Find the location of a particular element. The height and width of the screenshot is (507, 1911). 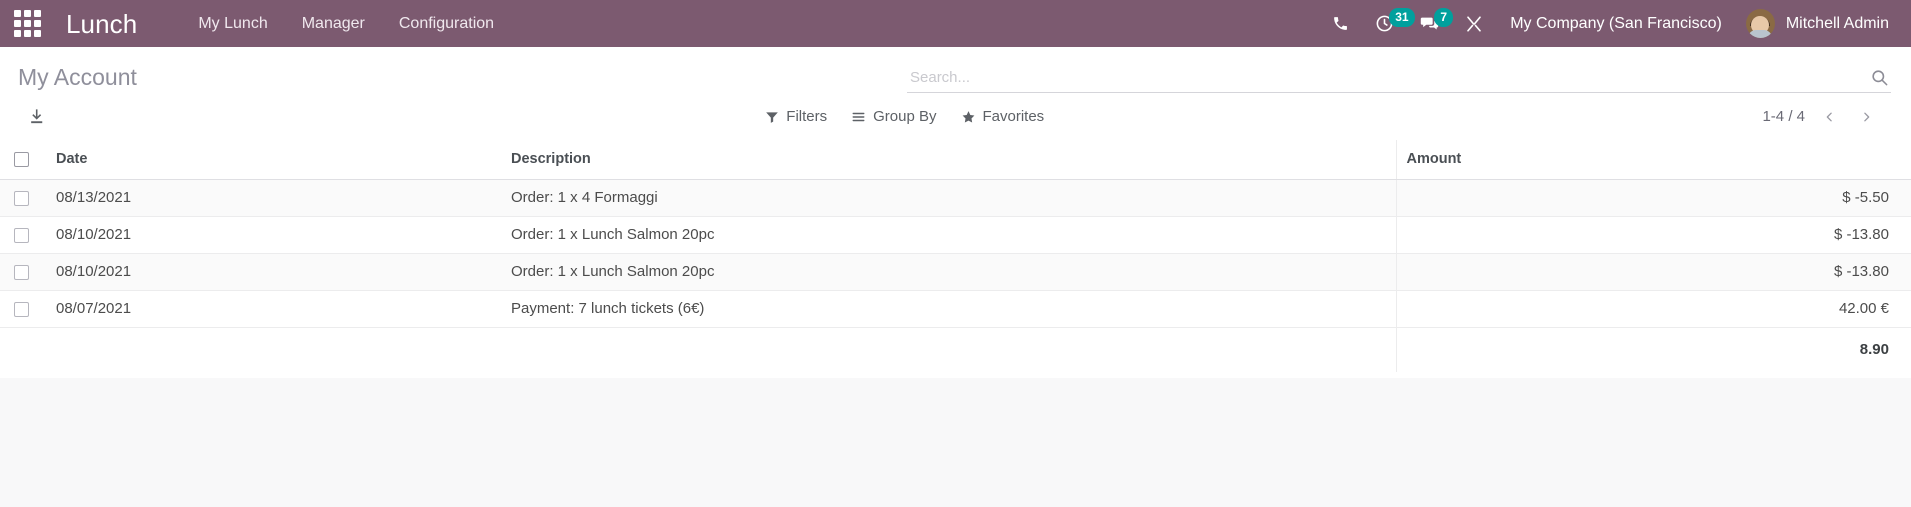

user-name-label: Mitchell Admin is located at coordinates (1837, 23).